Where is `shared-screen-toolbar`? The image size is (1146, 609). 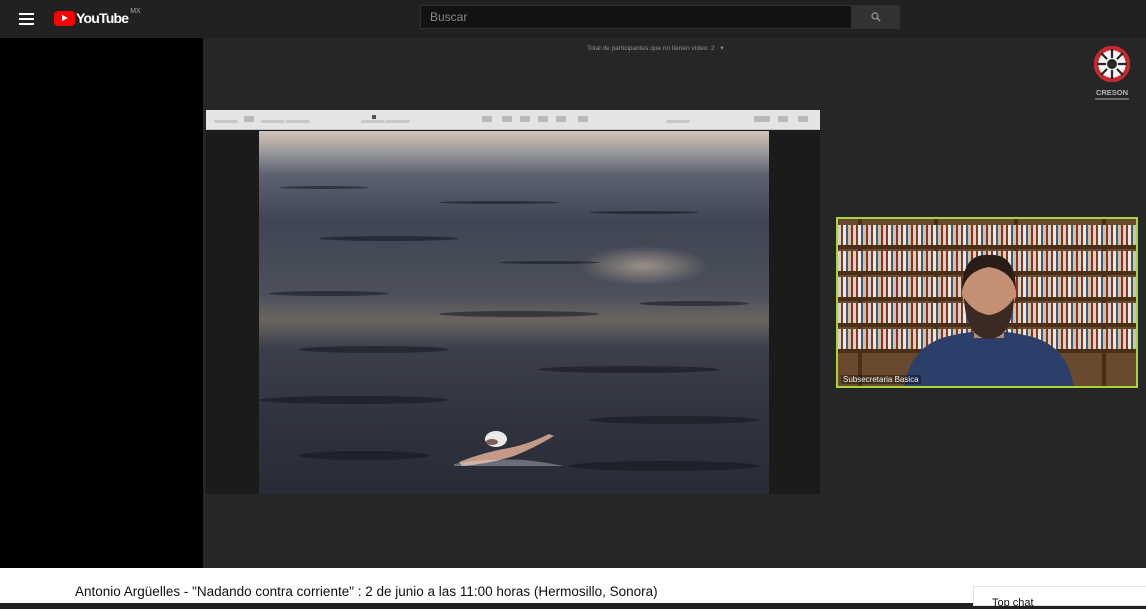 shared-screen-toolbar is located at coordinates (513, 120).